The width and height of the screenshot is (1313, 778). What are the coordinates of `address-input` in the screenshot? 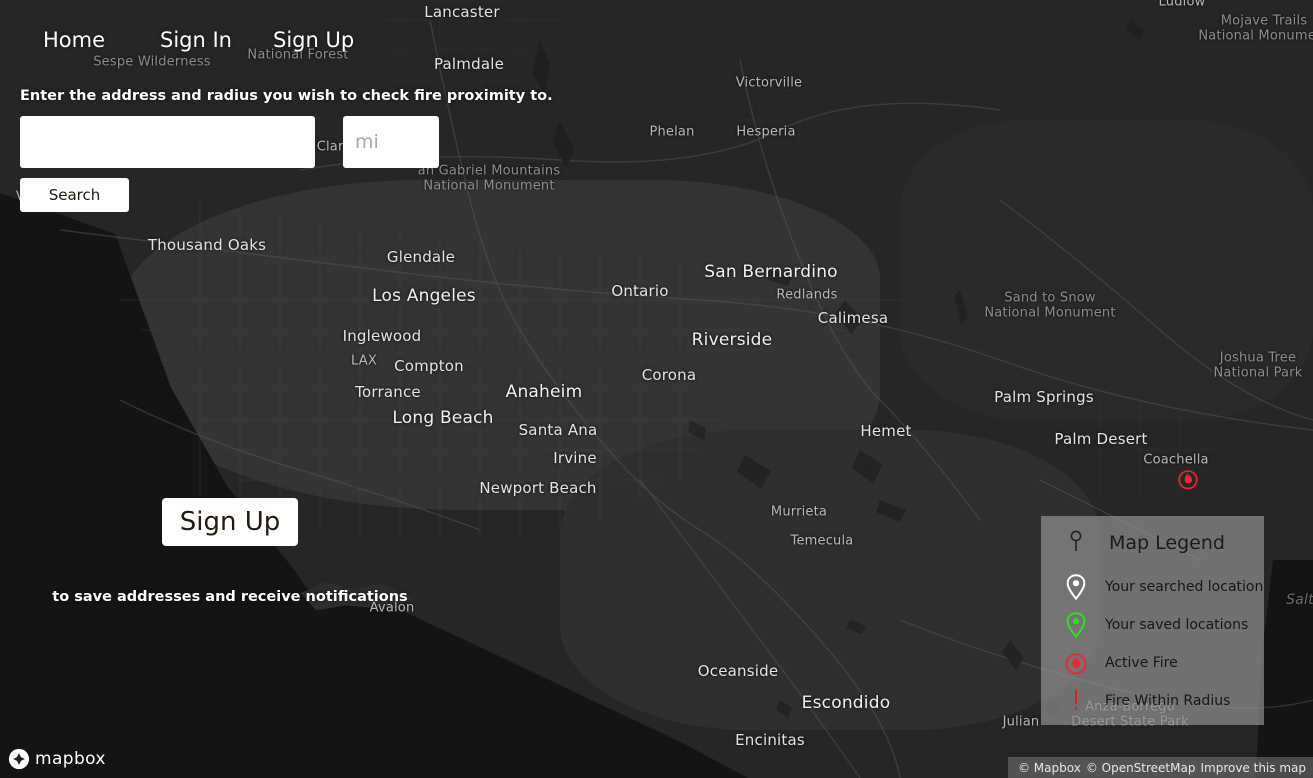 It's located at (167, 142).